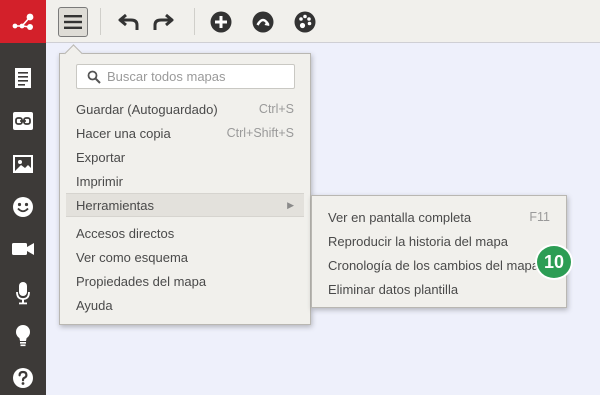 This screenshot has height=395, width=600. I want to click on mindmap-logo-icon, so click(23, 21).